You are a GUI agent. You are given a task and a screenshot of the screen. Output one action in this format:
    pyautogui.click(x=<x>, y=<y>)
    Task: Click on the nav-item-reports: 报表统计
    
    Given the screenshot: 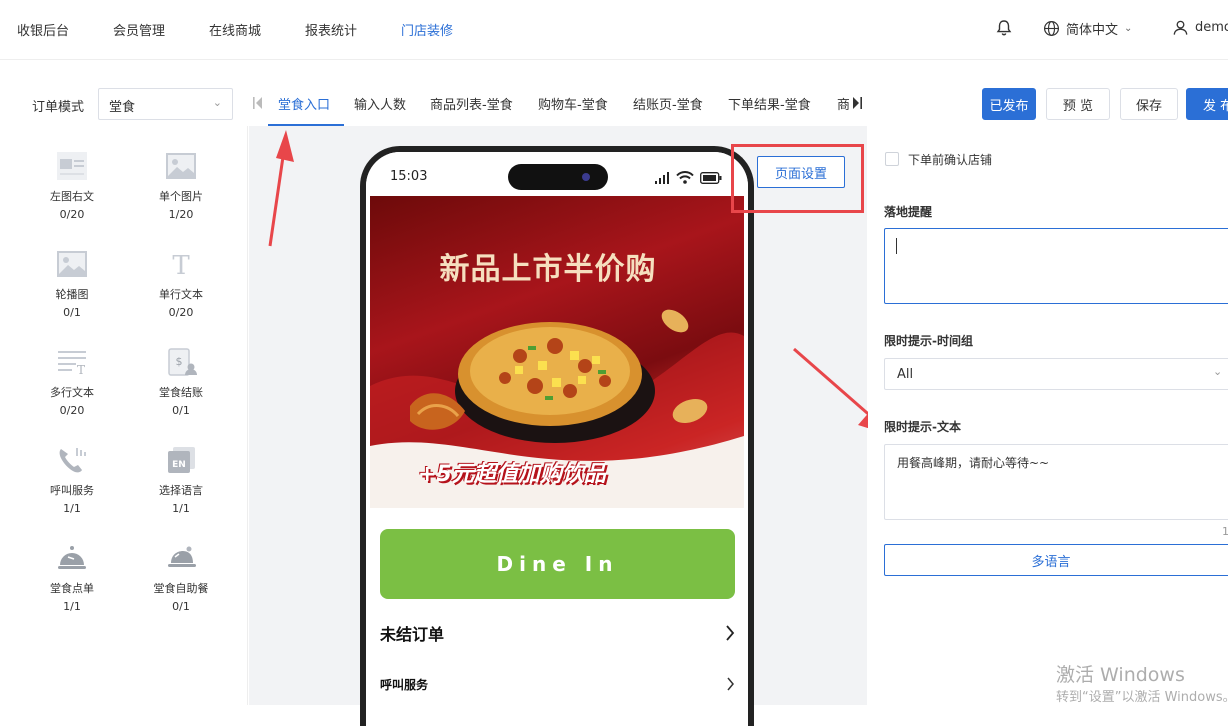 What is the action you would take?
    pyautogui.click(x=331, y=29)
    